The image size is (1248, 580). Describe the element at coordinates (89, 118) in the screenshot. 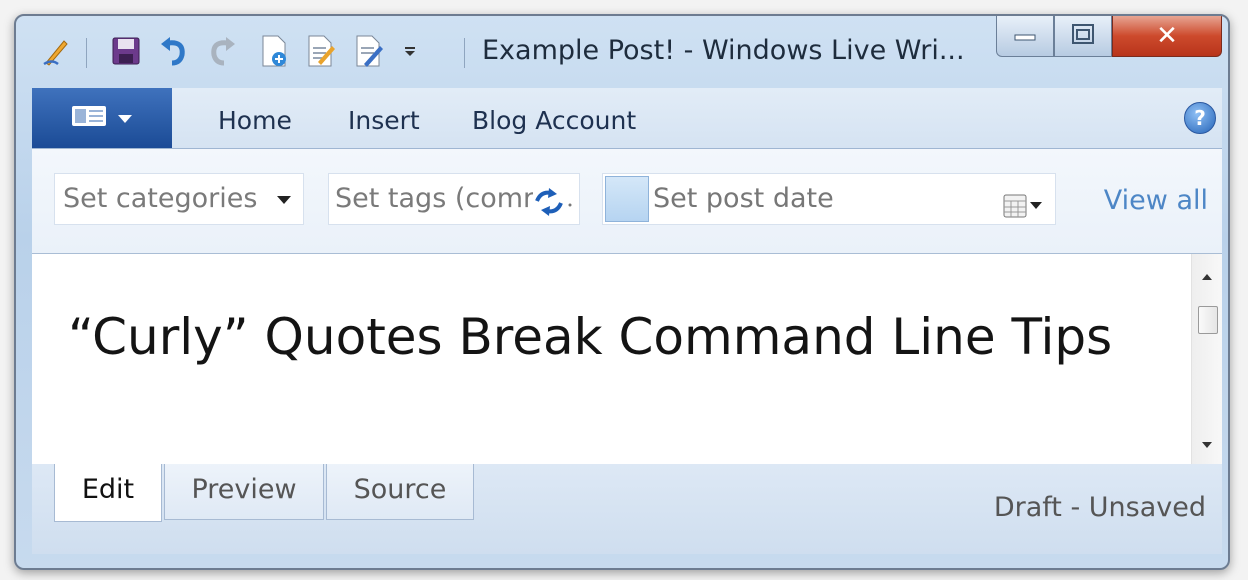

I see `app-menu-icon` at that location.